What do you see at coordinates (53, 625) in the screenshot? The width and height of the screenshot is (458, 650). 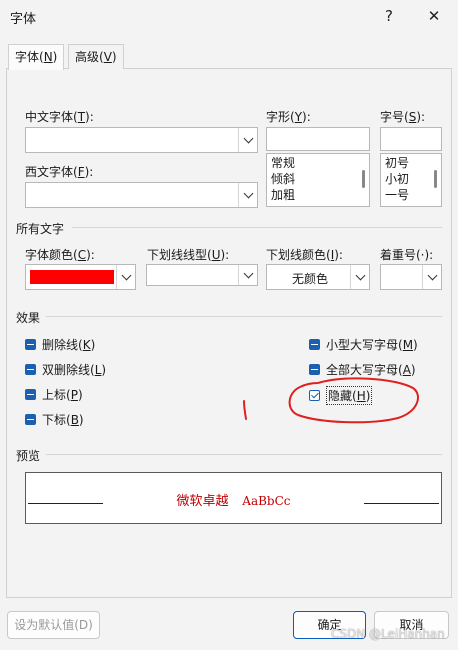 I see `set-default-button: 设为默认值(D)` at bounding box center [53, 625].